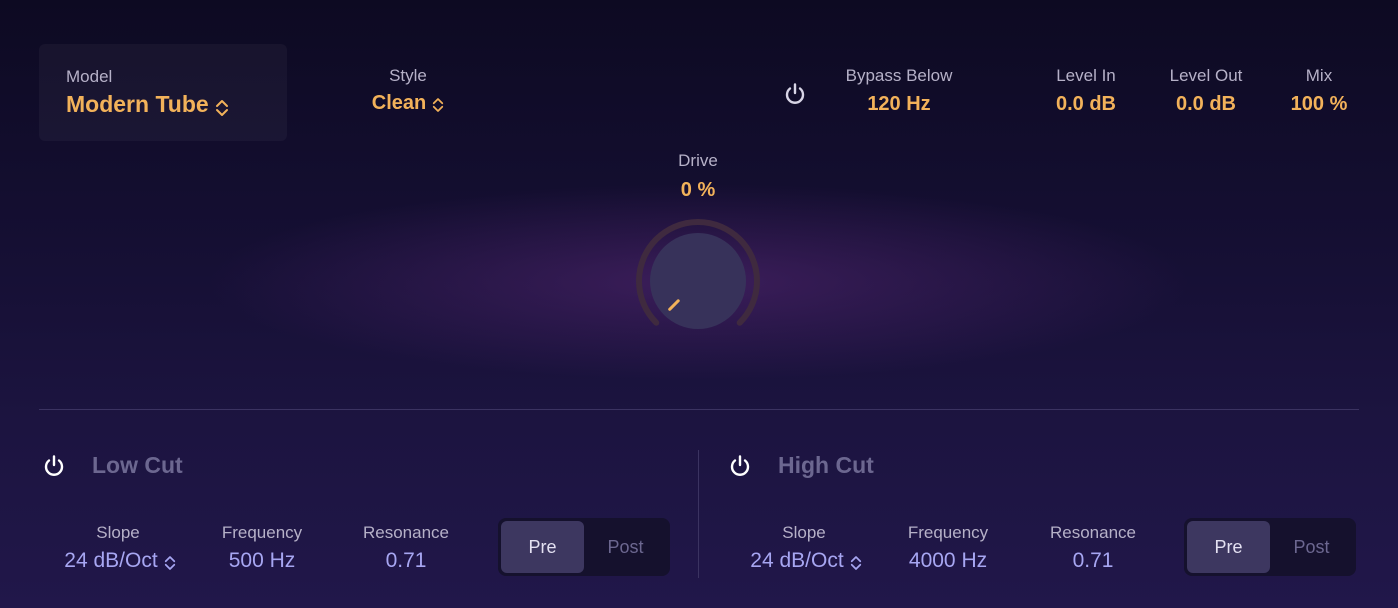  What do you see at coordinates (699, 409) in the screenshot?
I see `section-divider` at bounding box center [699, 409].